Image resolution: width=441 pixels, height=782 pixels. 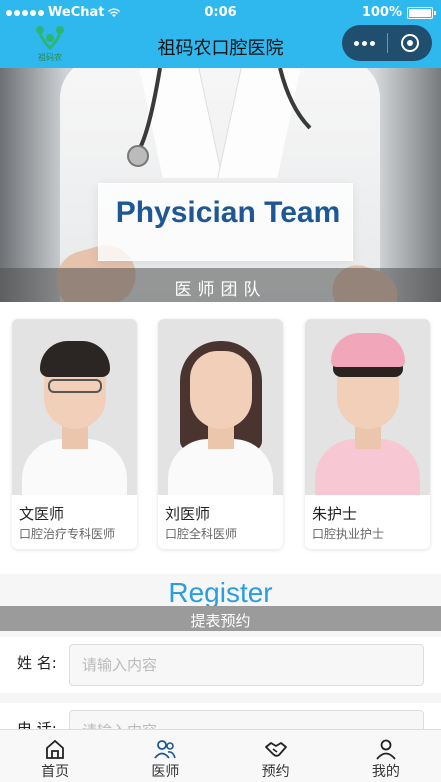 I want to click on tab-bar: 首页 医师 预约 我的, so click(x=220, y=755).